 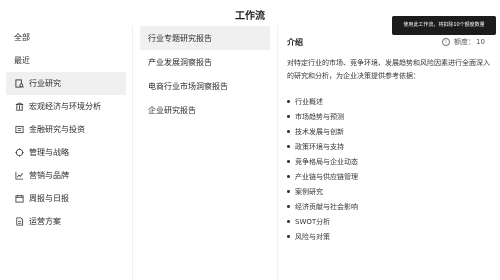 I want to click on chart-line-icon, so click(x=19, y=175).